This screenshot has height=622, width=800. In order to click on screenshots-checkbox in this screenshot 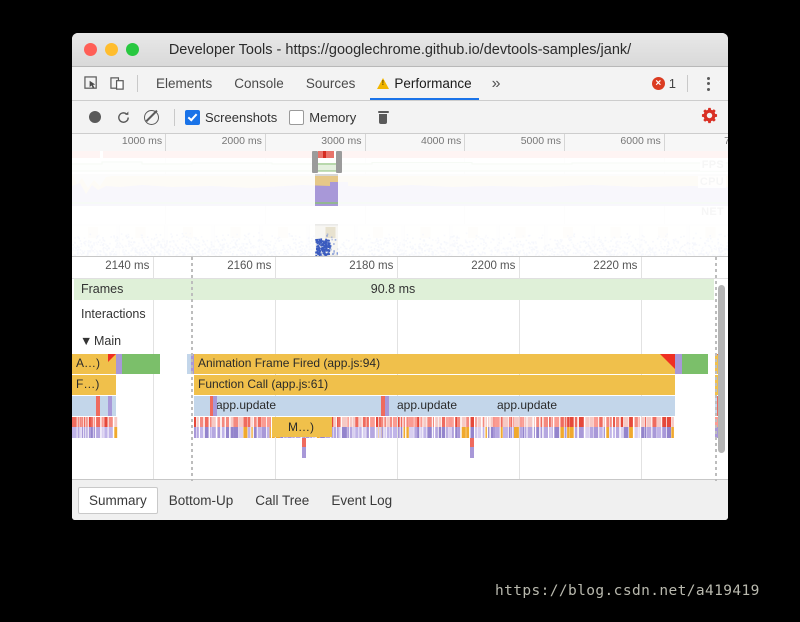, I will do `click(192, 117)`.